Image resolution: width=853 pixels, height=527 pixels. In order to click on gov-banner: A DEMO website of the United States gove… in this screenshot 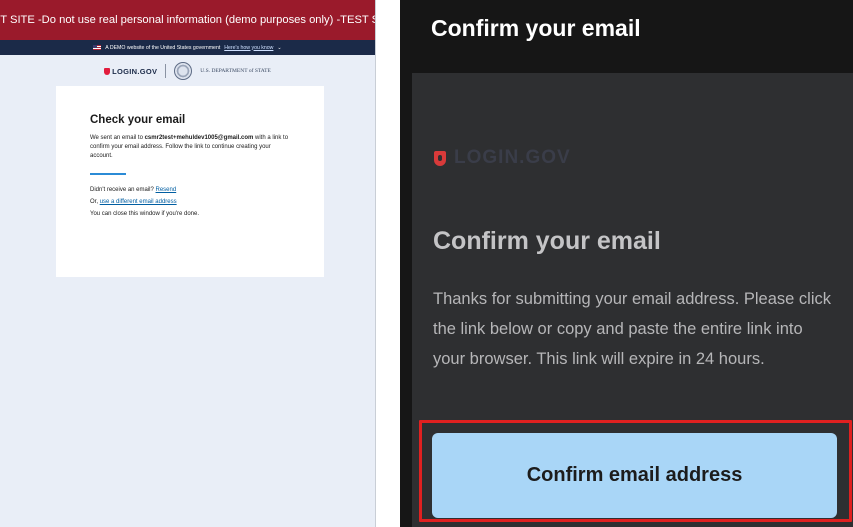, I will do `click(187, 47)`.